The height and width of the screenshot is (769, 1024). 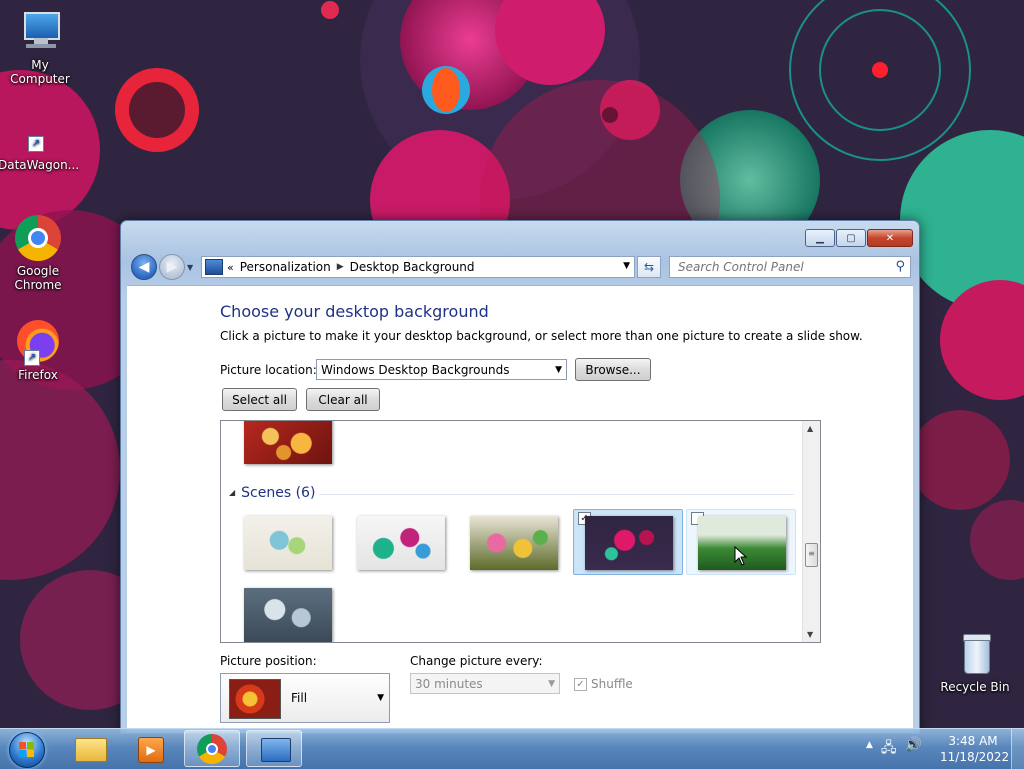 I want to click on refresh-button: ⇆, so click(x=649, y=267).